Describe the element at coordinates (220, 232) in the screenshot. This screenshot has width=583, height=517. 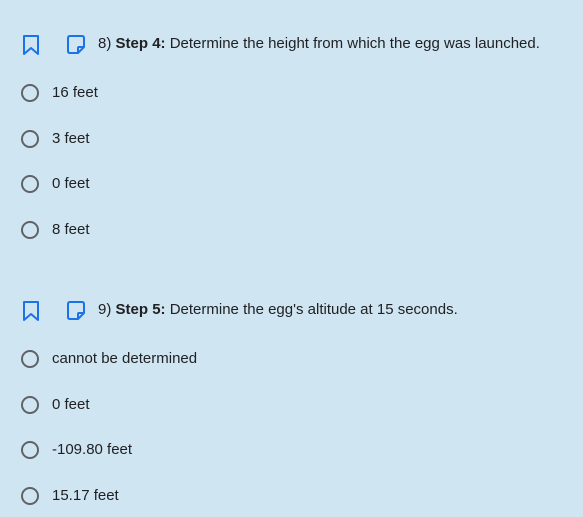
I see `answer-option: 8 feet` at that location.